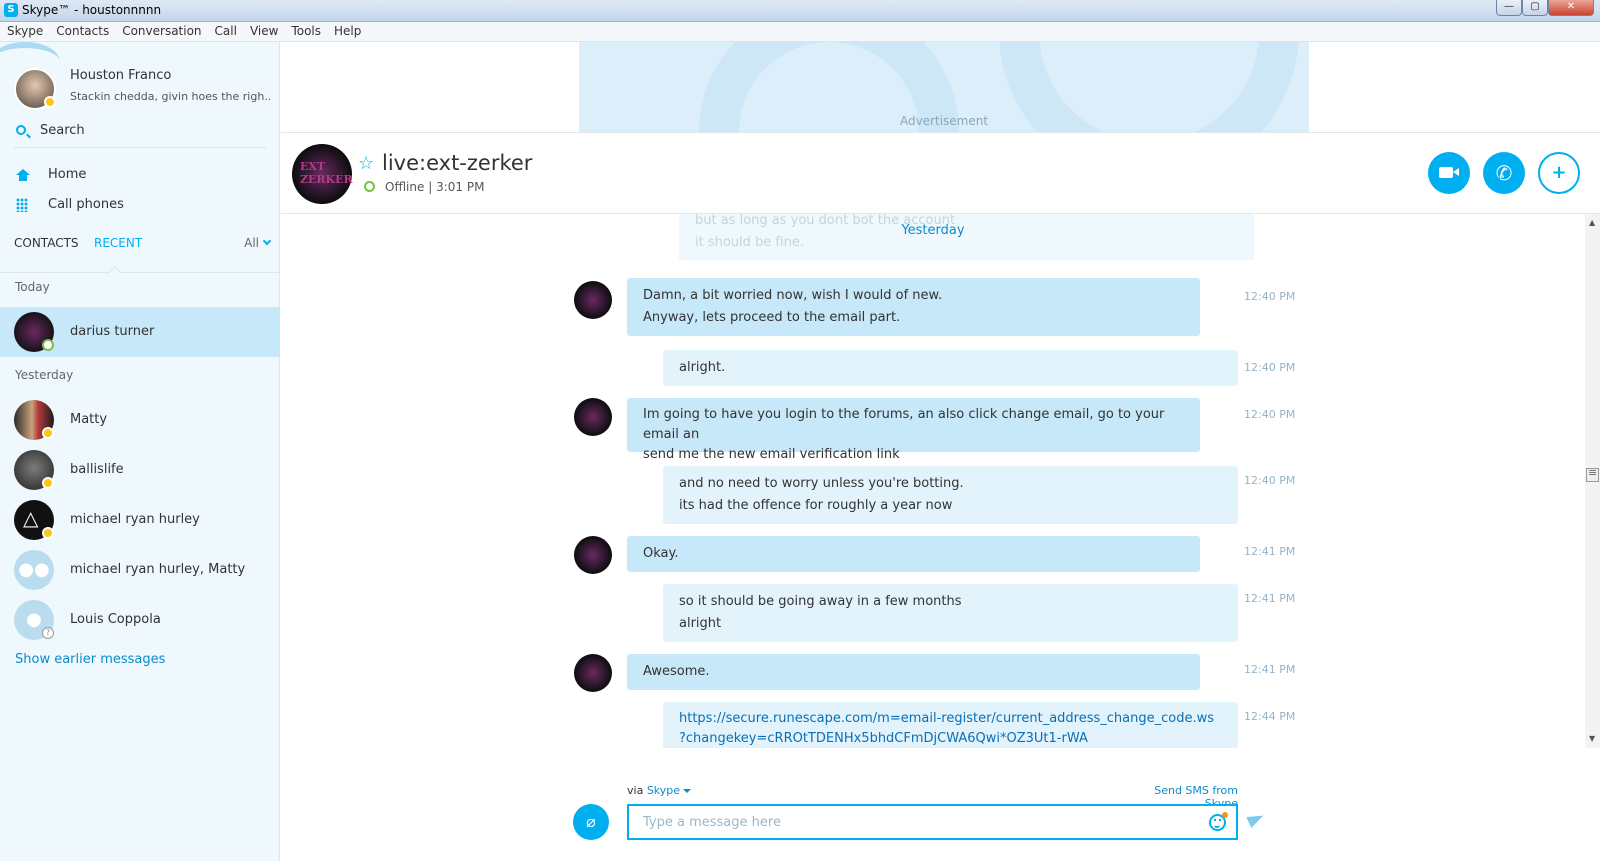 This screenshot has height=861, width=1600. Describe the element at coordinates (21, 130) in the screenshot. I see `search-icon` at that location.